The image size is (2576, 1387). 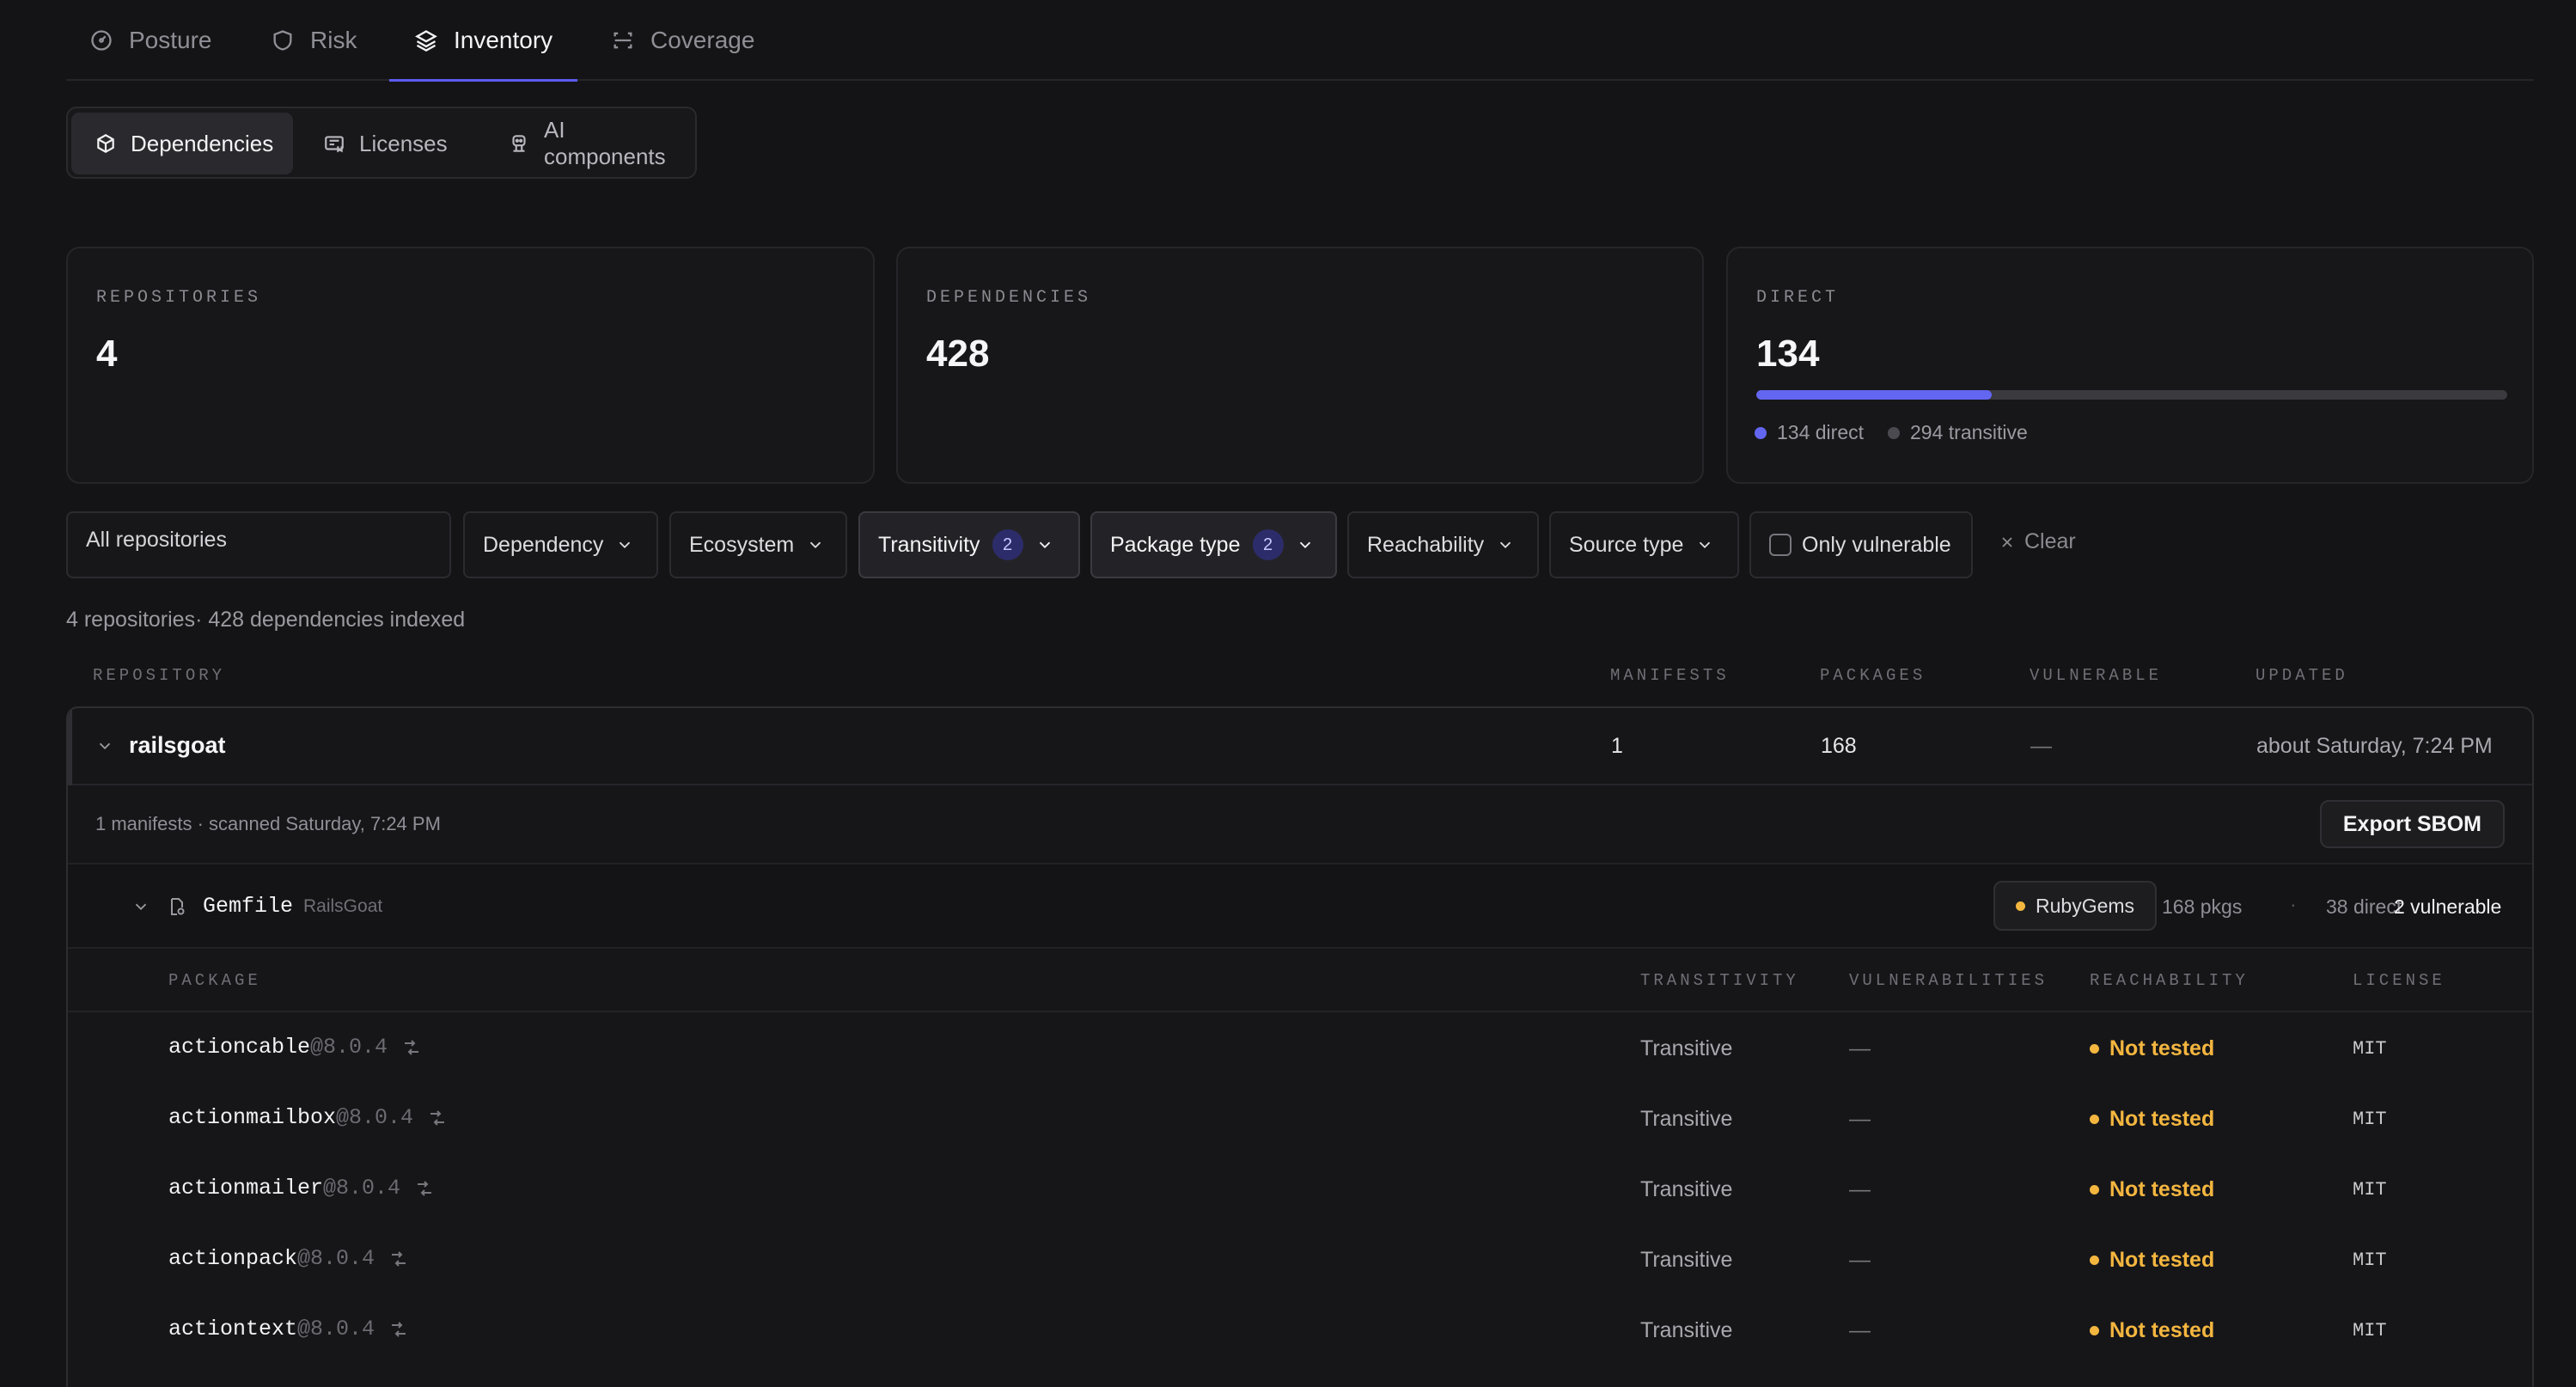 I want to click on column-header-manifests: MANIFESTS, so click(x=1670, y=675).